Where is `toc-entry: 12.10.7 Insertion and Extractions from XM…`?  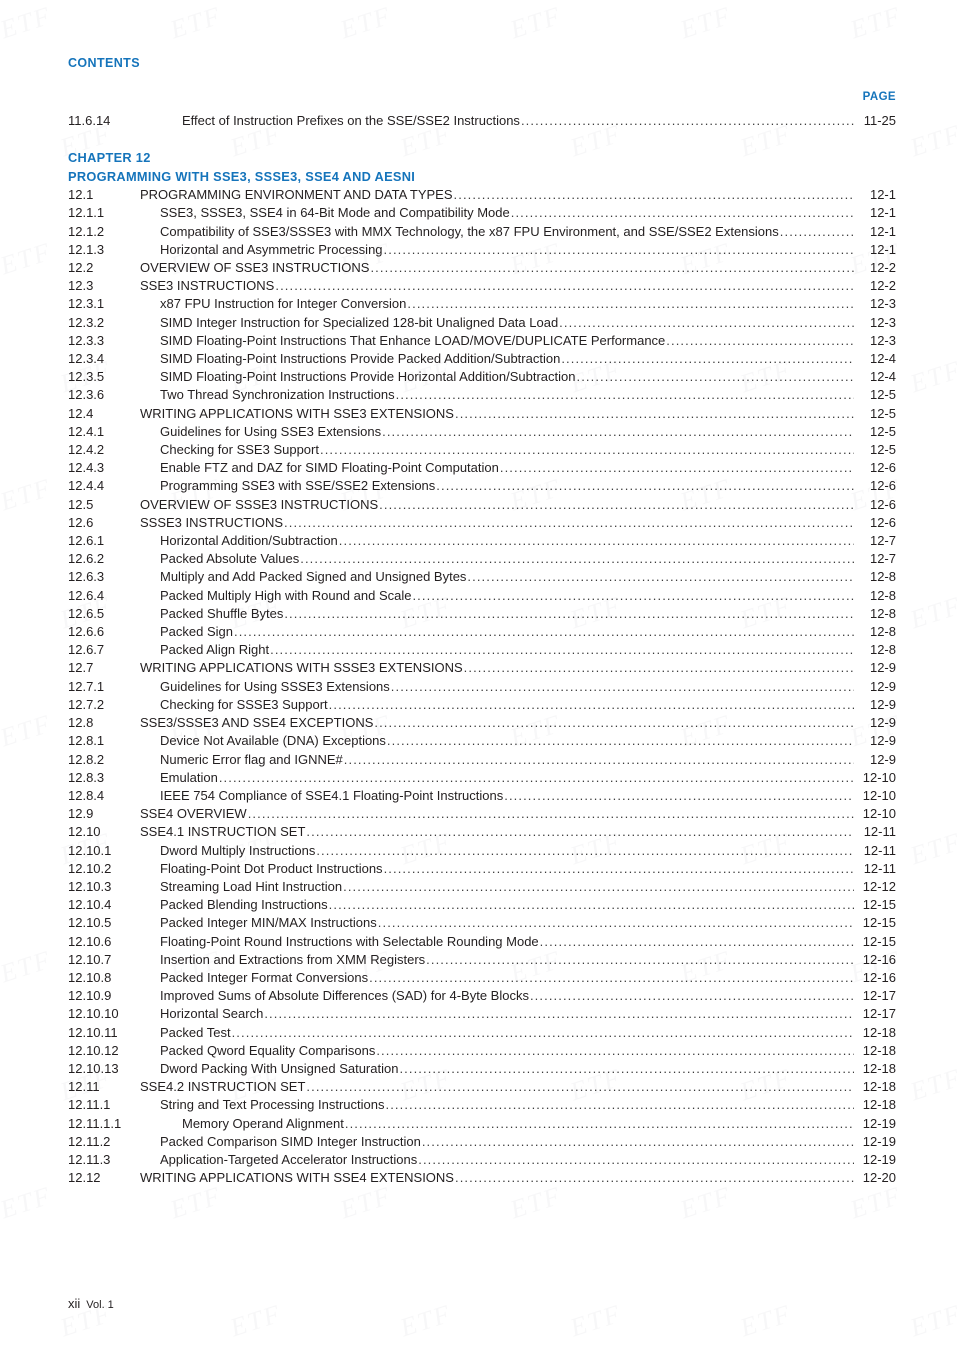 toc-entry: 12.10.7 Insertion and Extractions from XM… is located at coordinates (480, 960).